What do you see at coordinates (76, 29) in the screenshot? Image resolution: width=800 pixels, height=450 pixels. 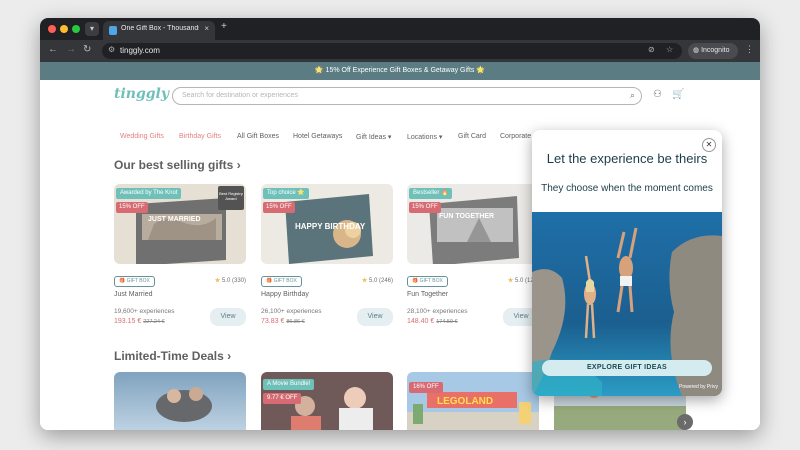 I see `window-maximize-dot` at bounding box center [76, 29].